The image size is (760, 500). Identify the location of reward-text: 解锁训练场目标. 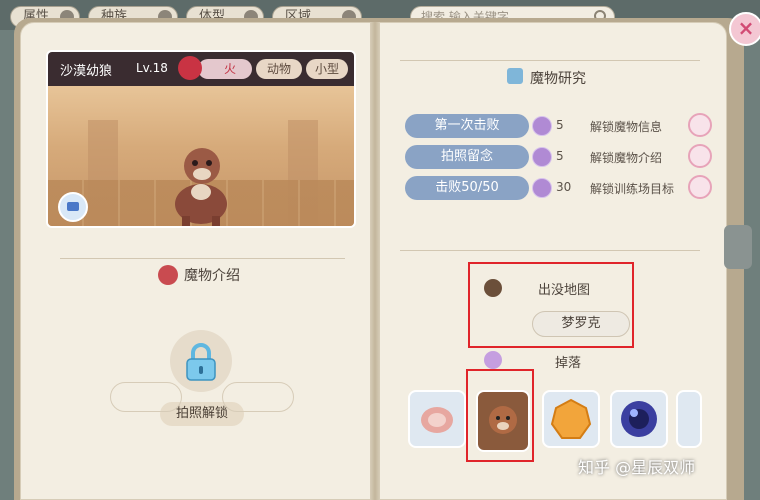
(632, 189).